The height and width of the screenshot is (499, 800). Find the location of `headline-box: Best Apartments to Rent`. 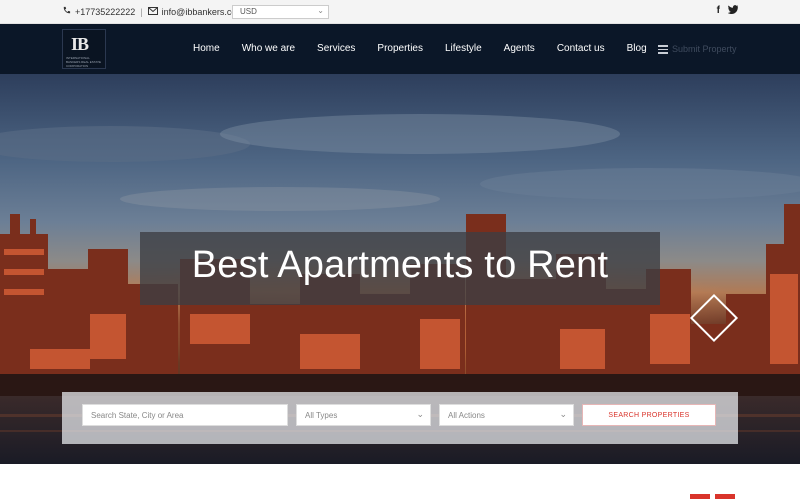

headline-box: Best Apartments to Rent is located at coordinates (400, 268).